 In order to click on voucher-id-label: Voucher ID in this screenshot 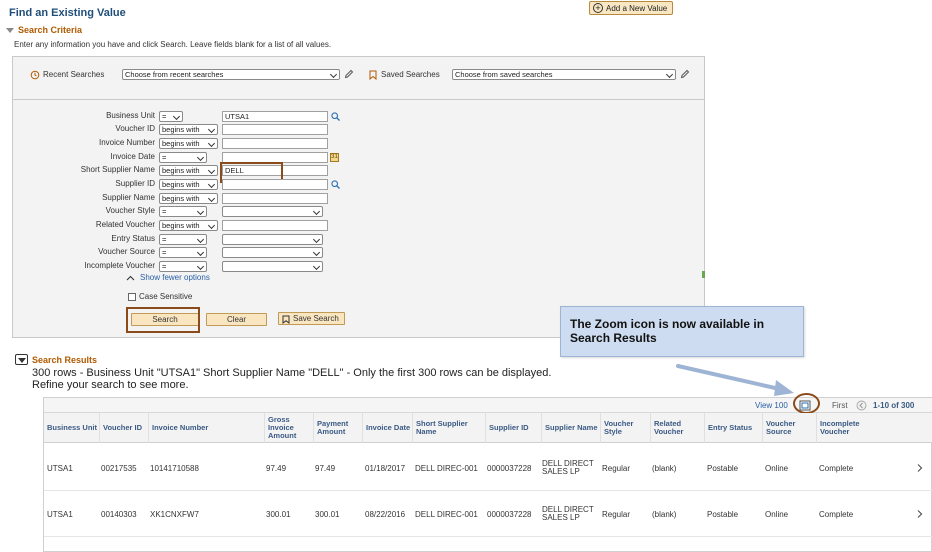, I will do `click(135, 128)`.